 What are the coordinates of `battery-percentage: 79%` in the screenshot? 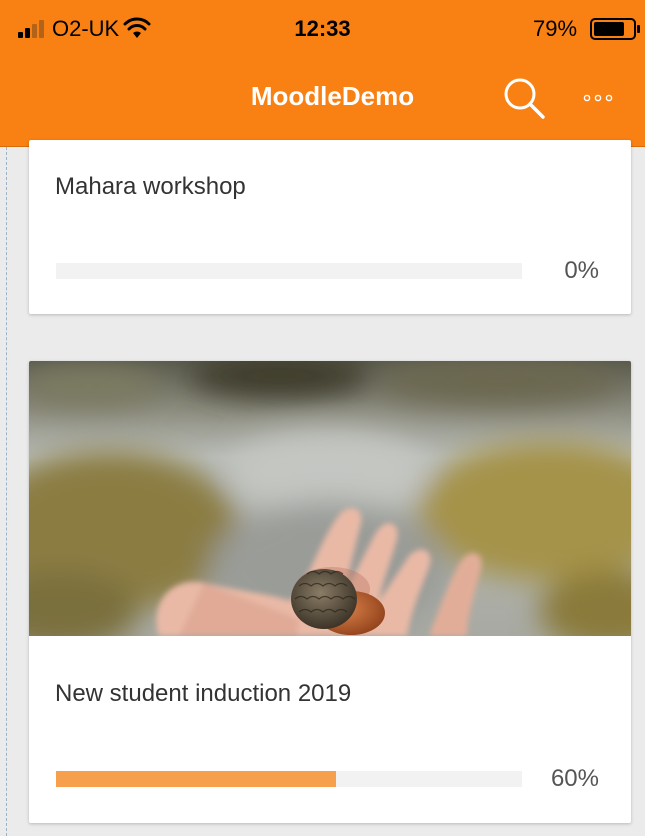 It's located at (555, 28).